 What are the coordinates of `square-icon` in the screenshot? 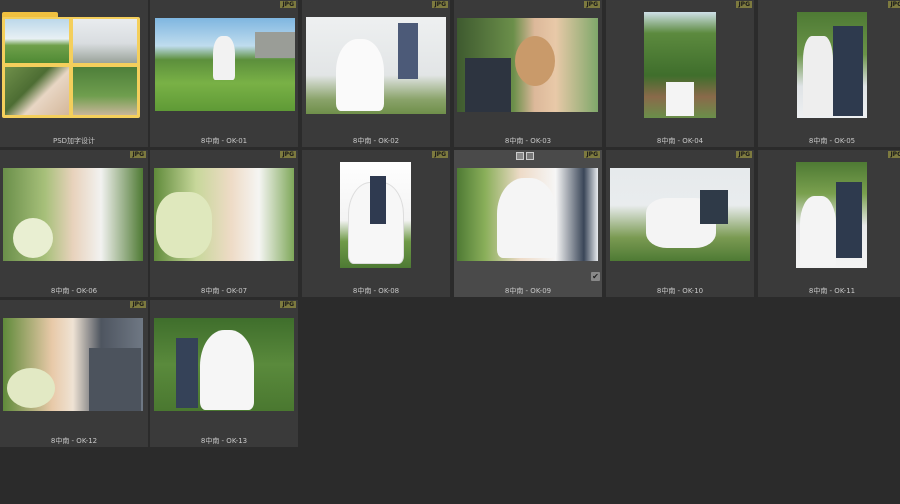 It's located at (520, 156).